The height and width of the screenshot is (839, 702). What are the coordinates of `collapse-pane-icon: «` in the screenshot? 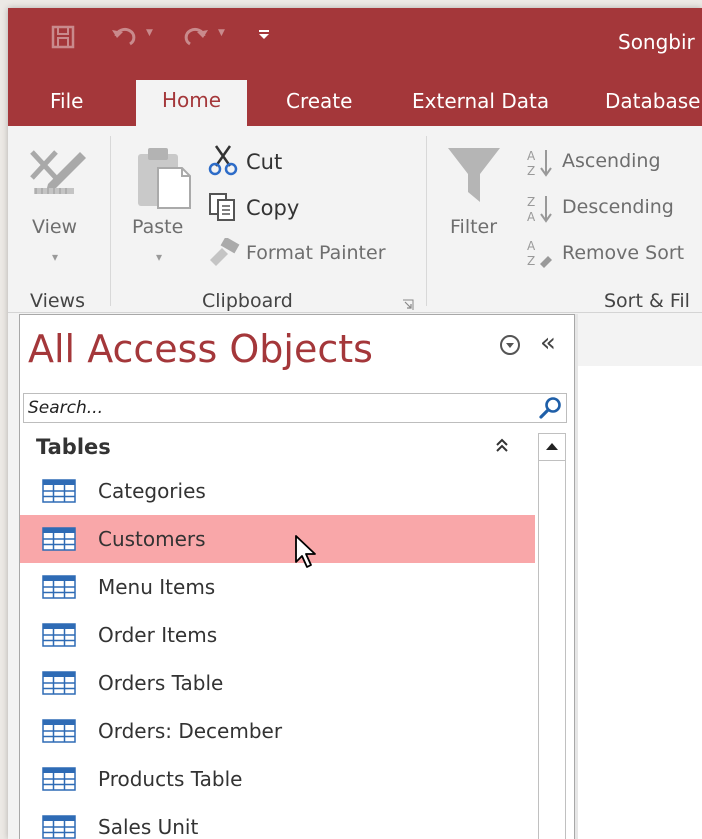 It's located at (548, 343).